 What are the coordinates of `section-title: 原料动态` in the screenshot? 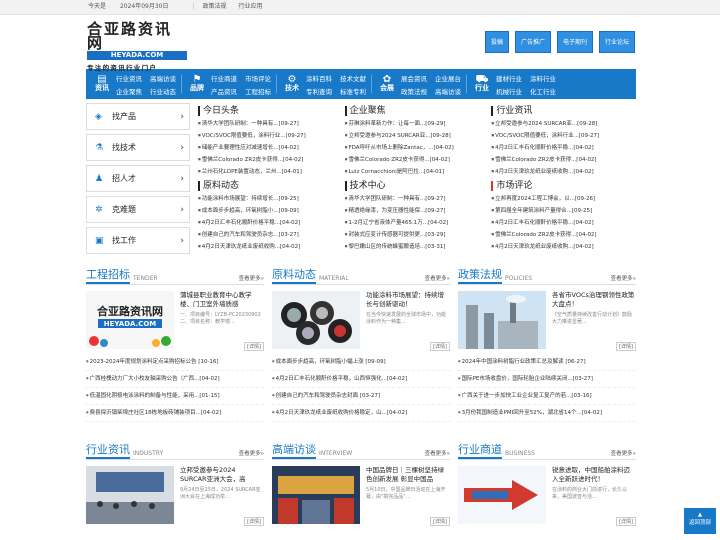 It's located at (294, 275).